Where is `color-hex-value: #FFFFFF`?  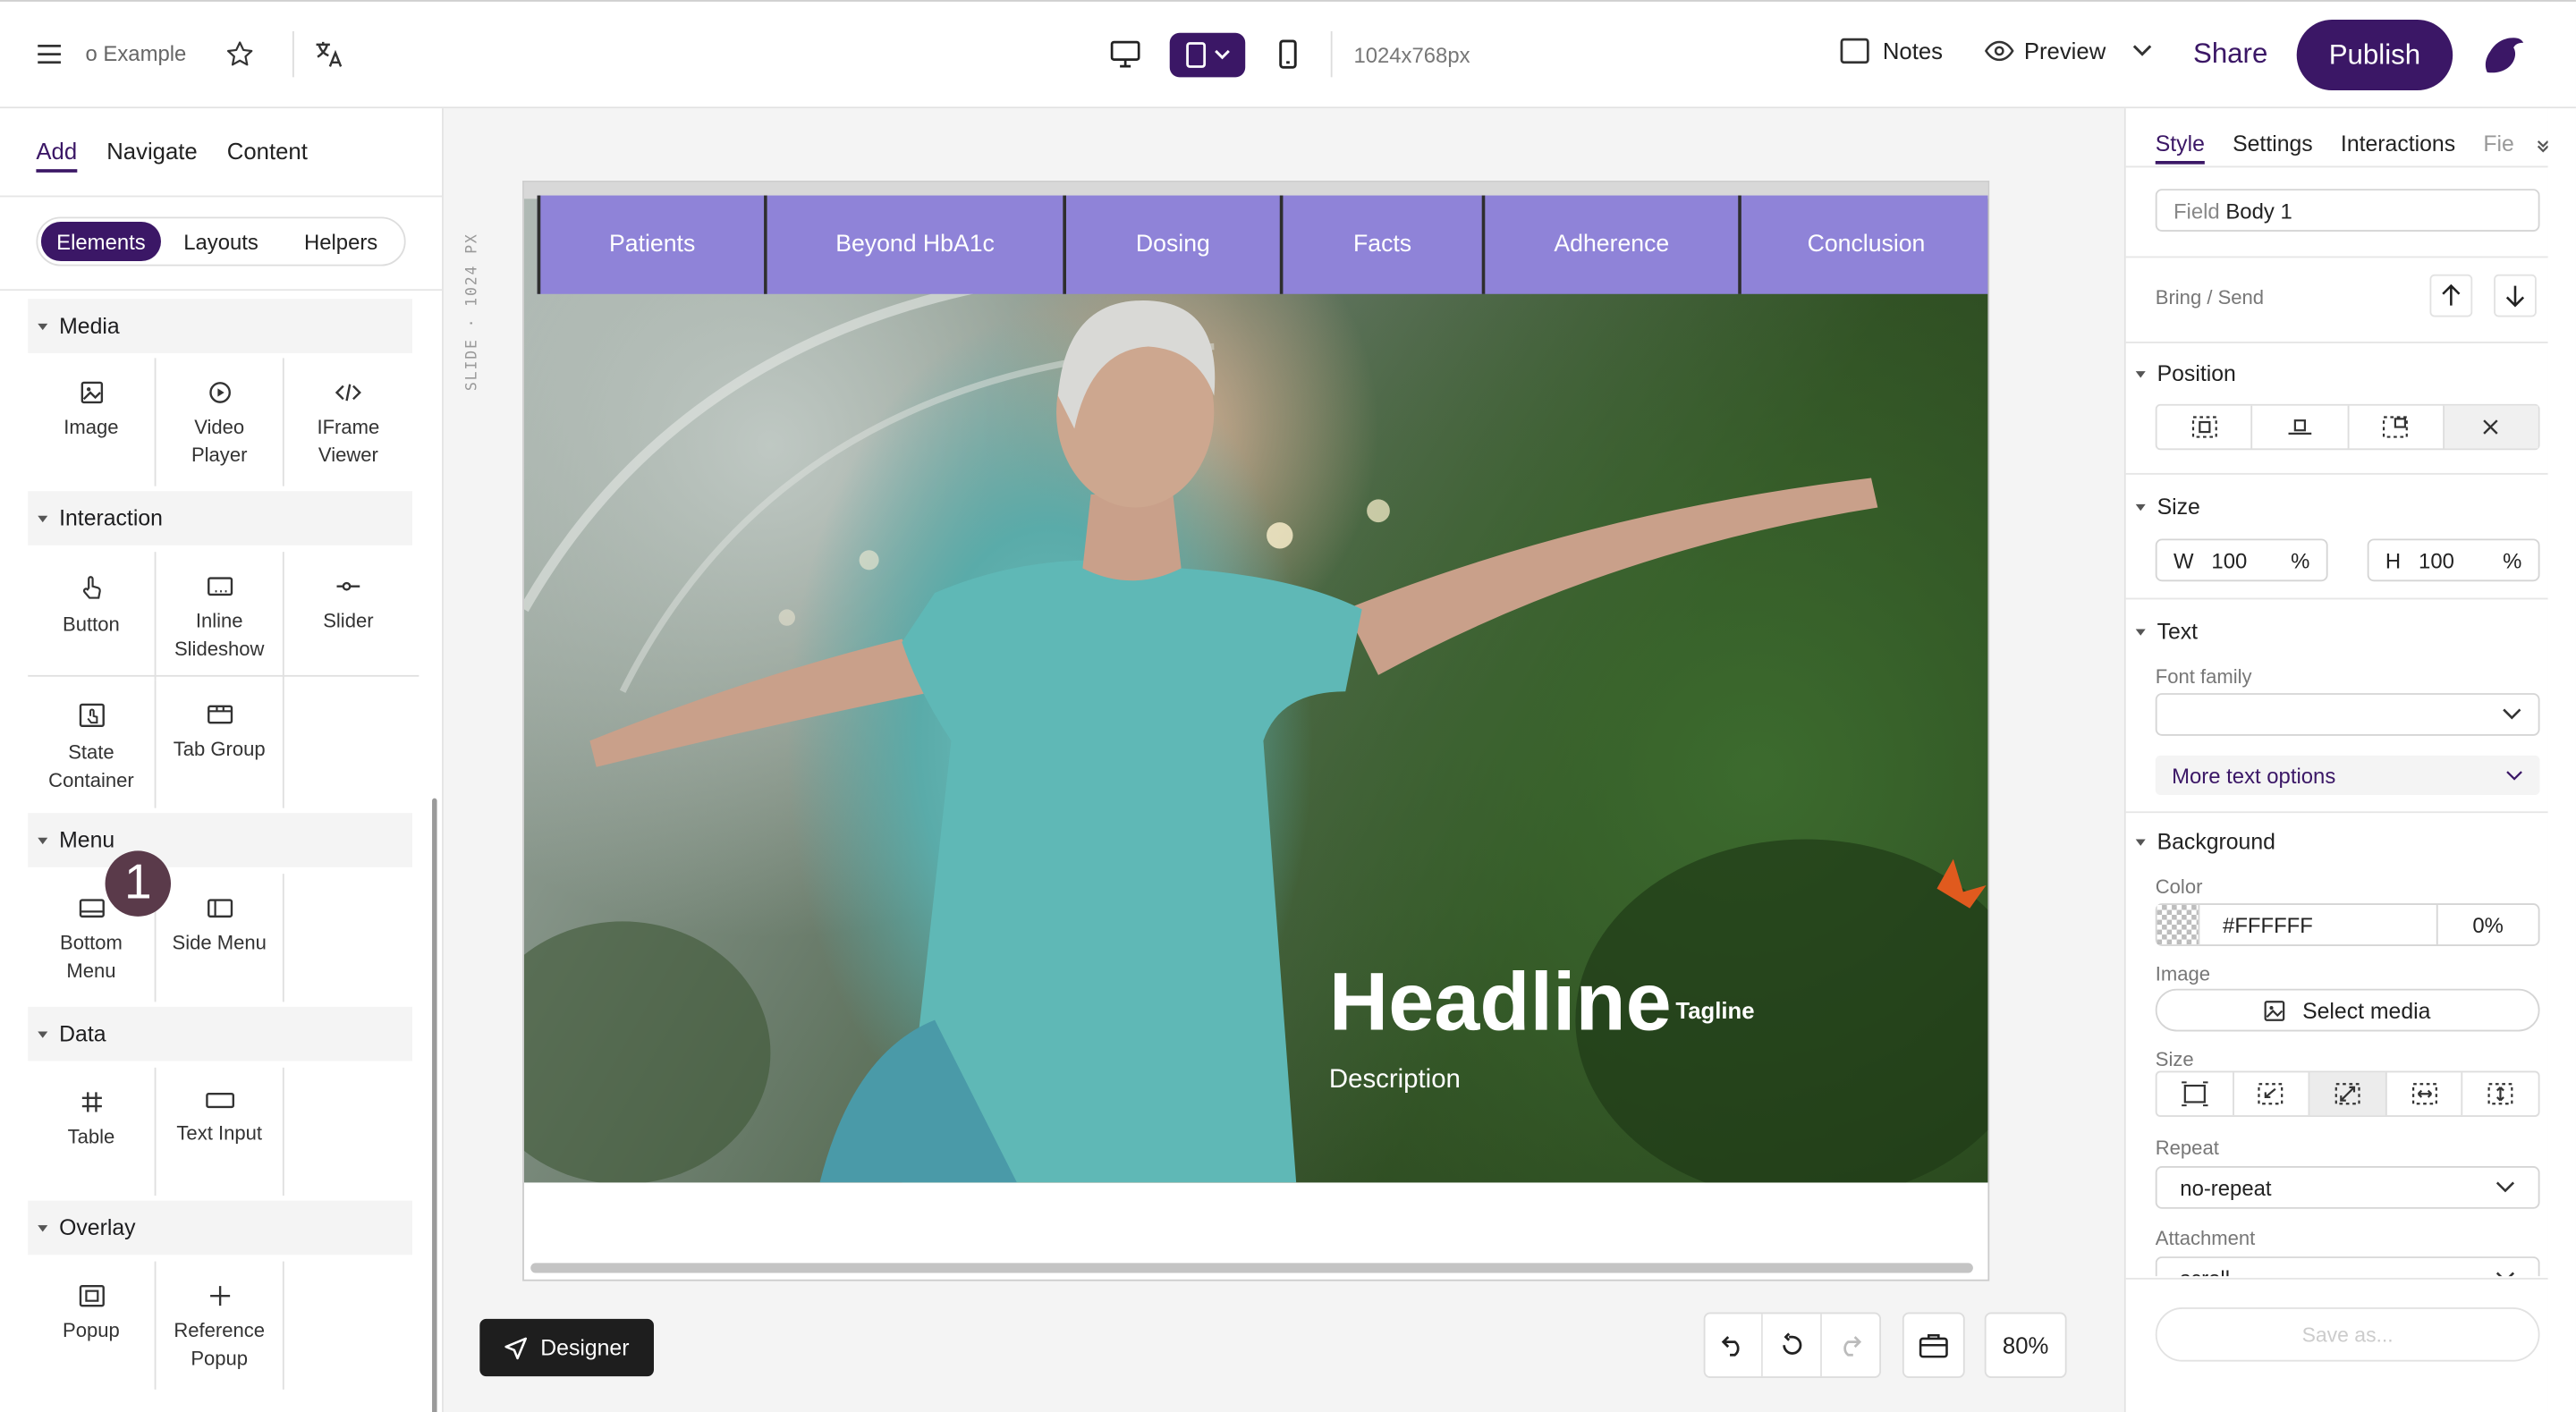
color-hex-value: #FFFFFF is located at coordinates (2317, 924).